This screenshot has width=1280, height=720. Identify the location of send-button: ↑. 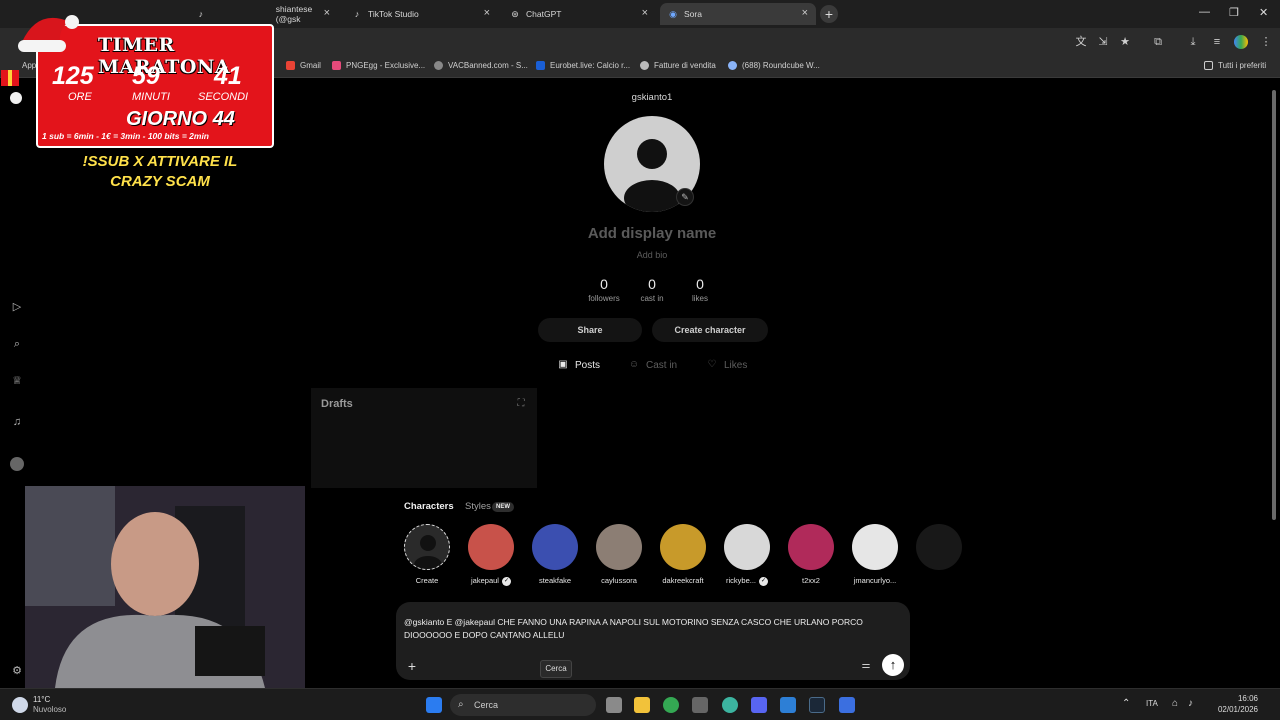
(893, 665).